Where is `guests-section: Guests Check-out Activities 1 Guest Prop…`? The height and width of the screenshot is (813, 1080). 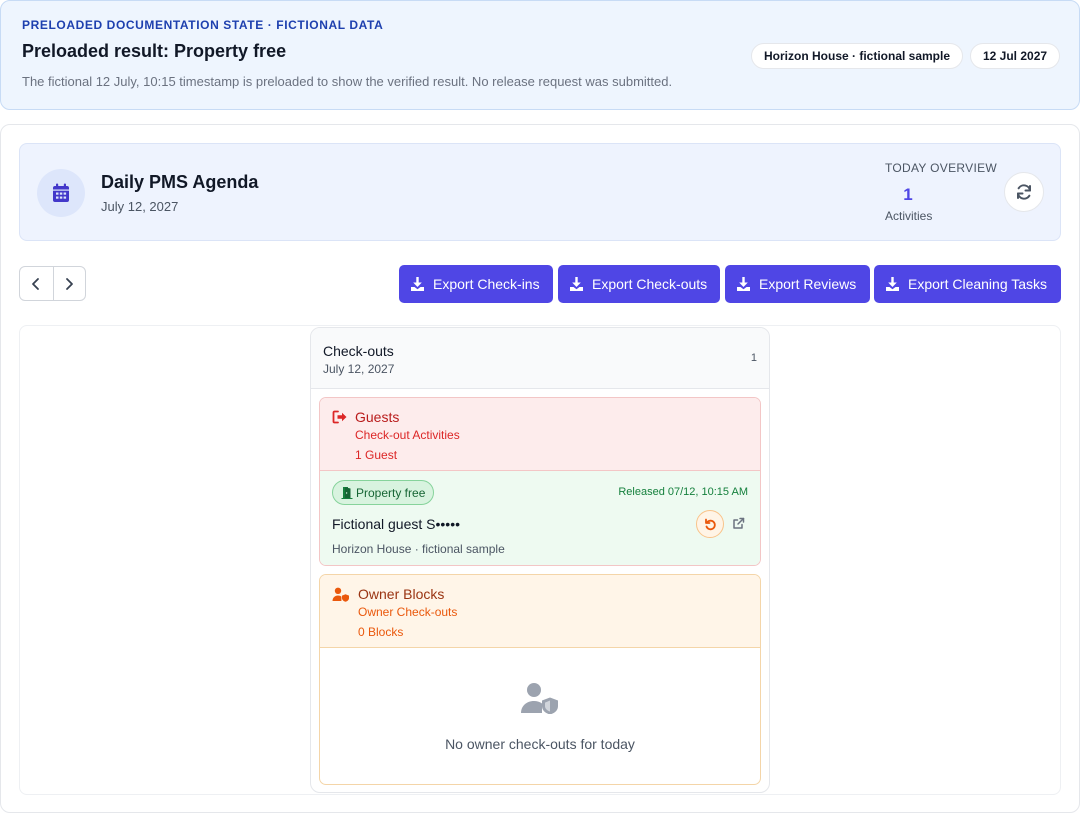
guests-section: Guests Check-out Activities 1 Guest Prop… is located at coordinates (540, 481).